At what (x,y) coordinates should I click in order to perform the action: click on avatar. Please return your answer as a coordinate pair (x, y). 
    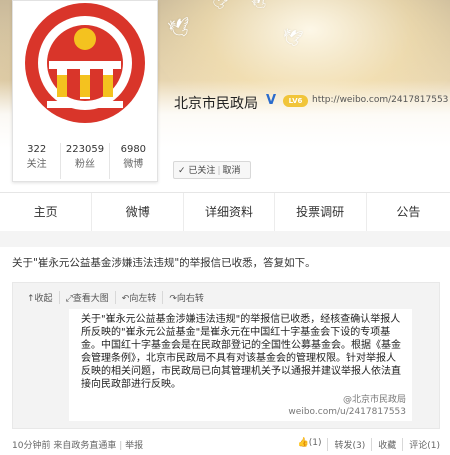
    Looking at the image, I should click on (85, 68).